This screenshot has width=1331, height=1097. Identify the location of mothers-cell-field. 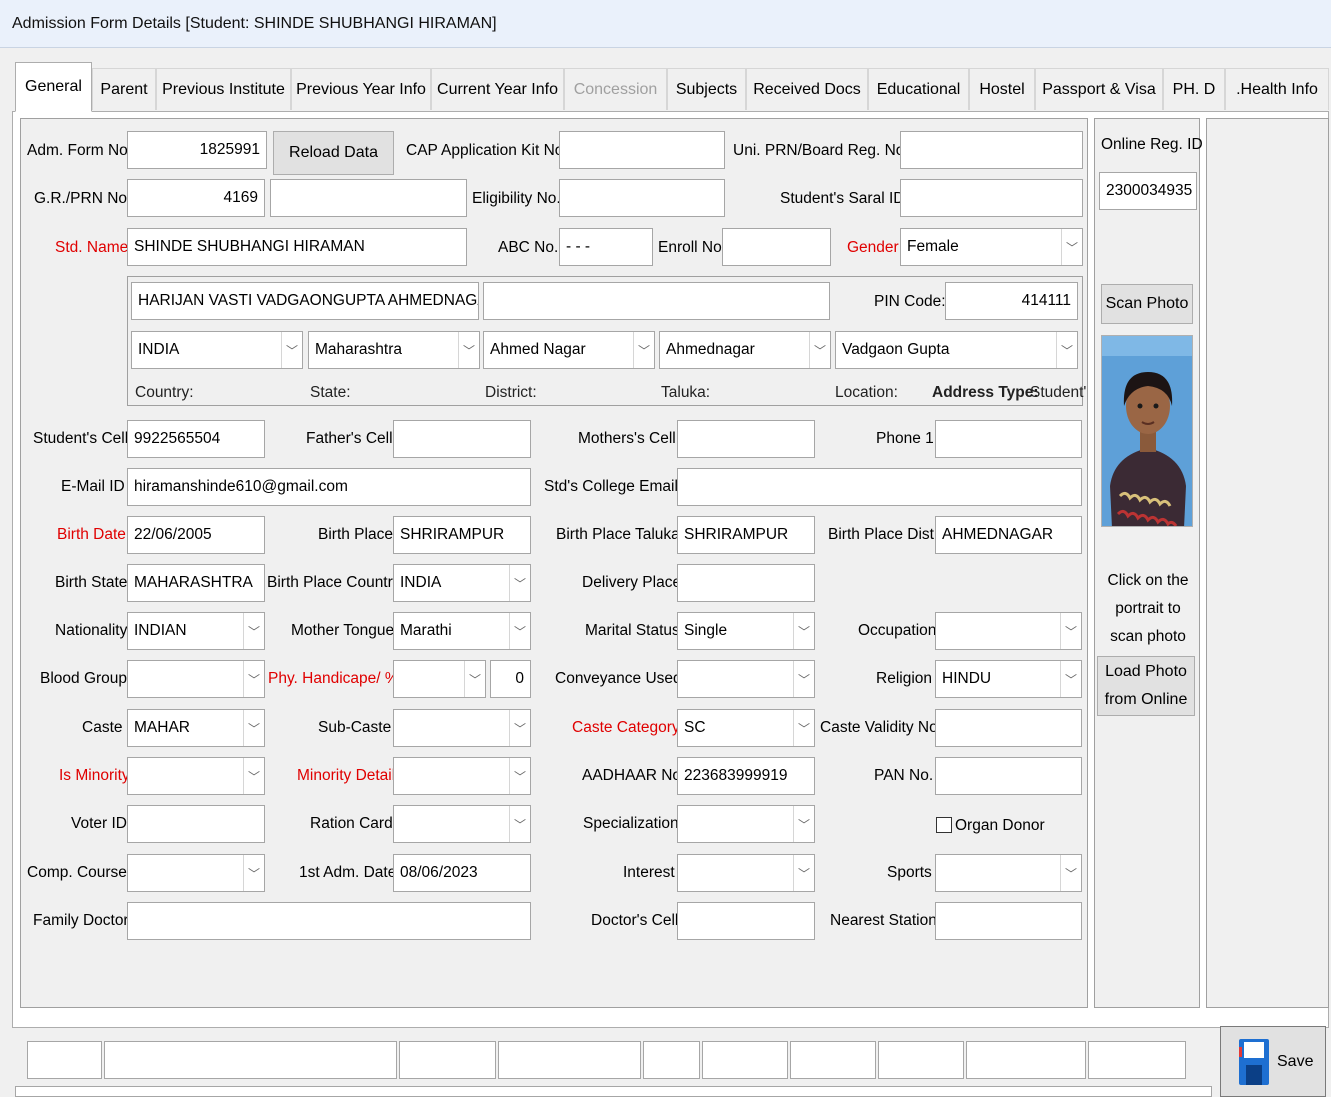
(746, 439).